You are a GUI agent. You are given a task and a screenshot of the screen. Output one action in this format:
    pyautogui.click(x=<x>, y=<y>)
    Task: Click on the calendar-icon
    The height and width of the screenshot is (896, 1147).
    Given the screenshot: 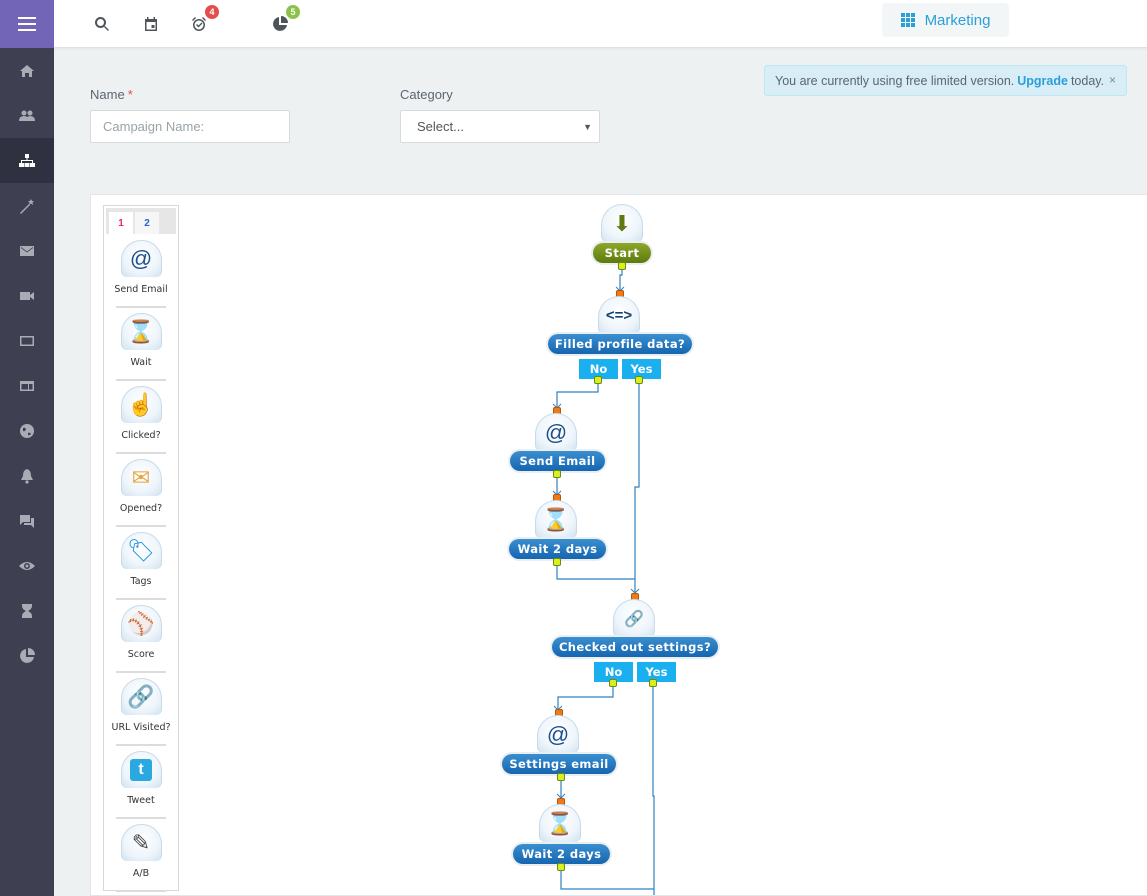 What is the action you would take?
    pyautogui.click(x=151, y=24)
    